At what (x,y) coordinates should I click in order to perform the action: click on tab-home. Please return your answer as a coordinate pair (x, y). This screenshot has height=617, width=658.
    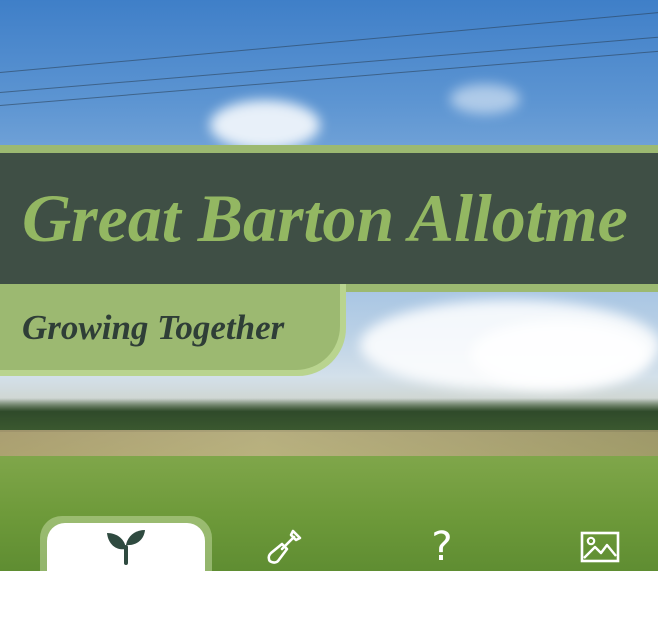
    Looking at the image, I should click on (126, 547).